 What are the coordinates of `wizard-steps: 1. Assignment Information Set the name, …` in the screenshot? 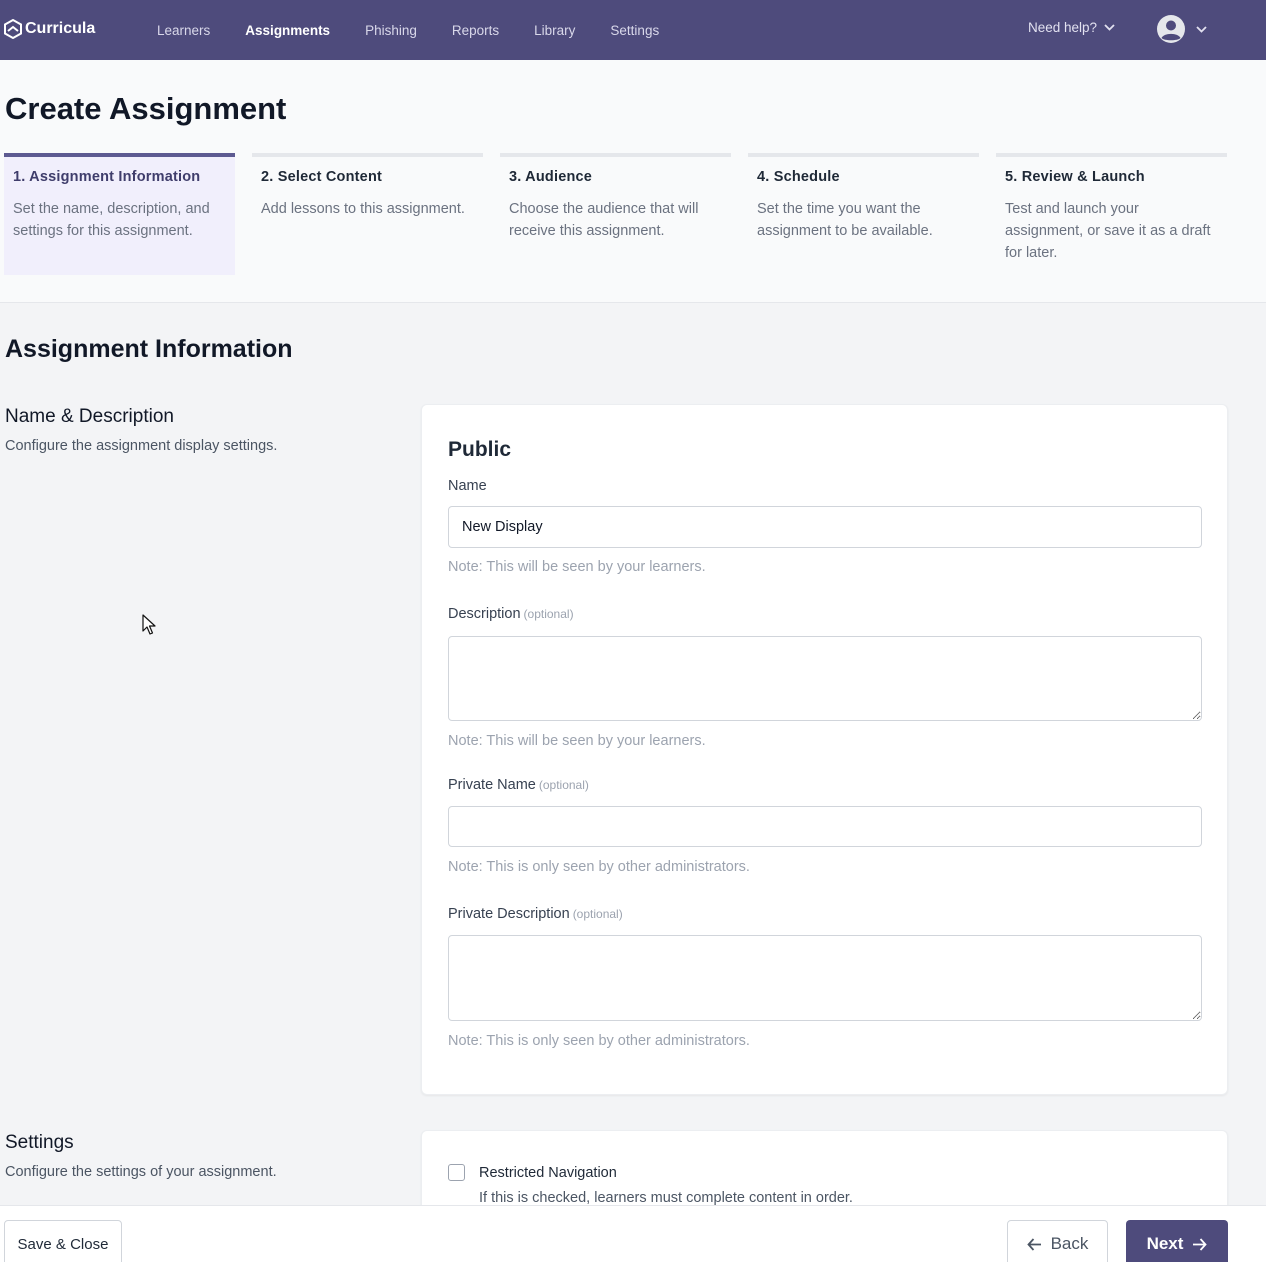 It's located at (615, 214).